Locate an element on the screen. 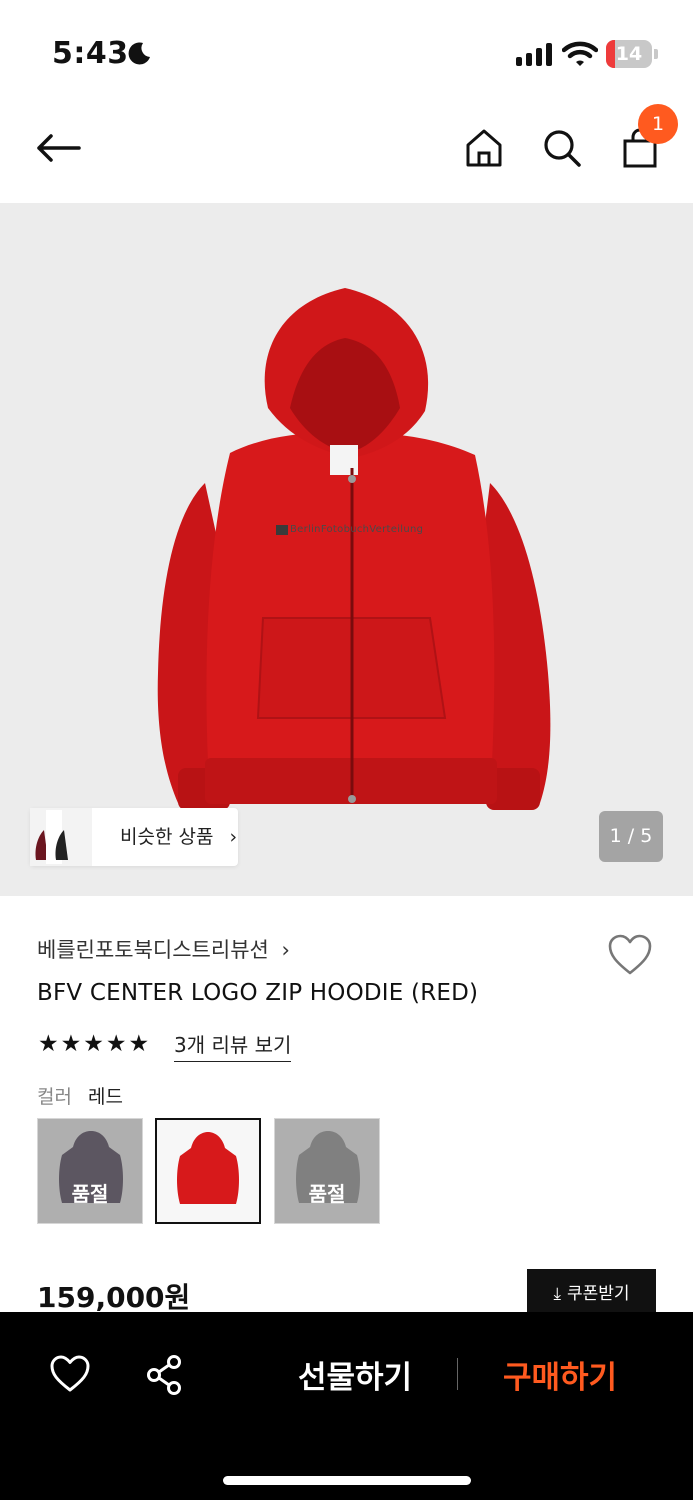 The image size is (693, 1500). buy-button: 구매하기 is located at coordinates (560, 1374).